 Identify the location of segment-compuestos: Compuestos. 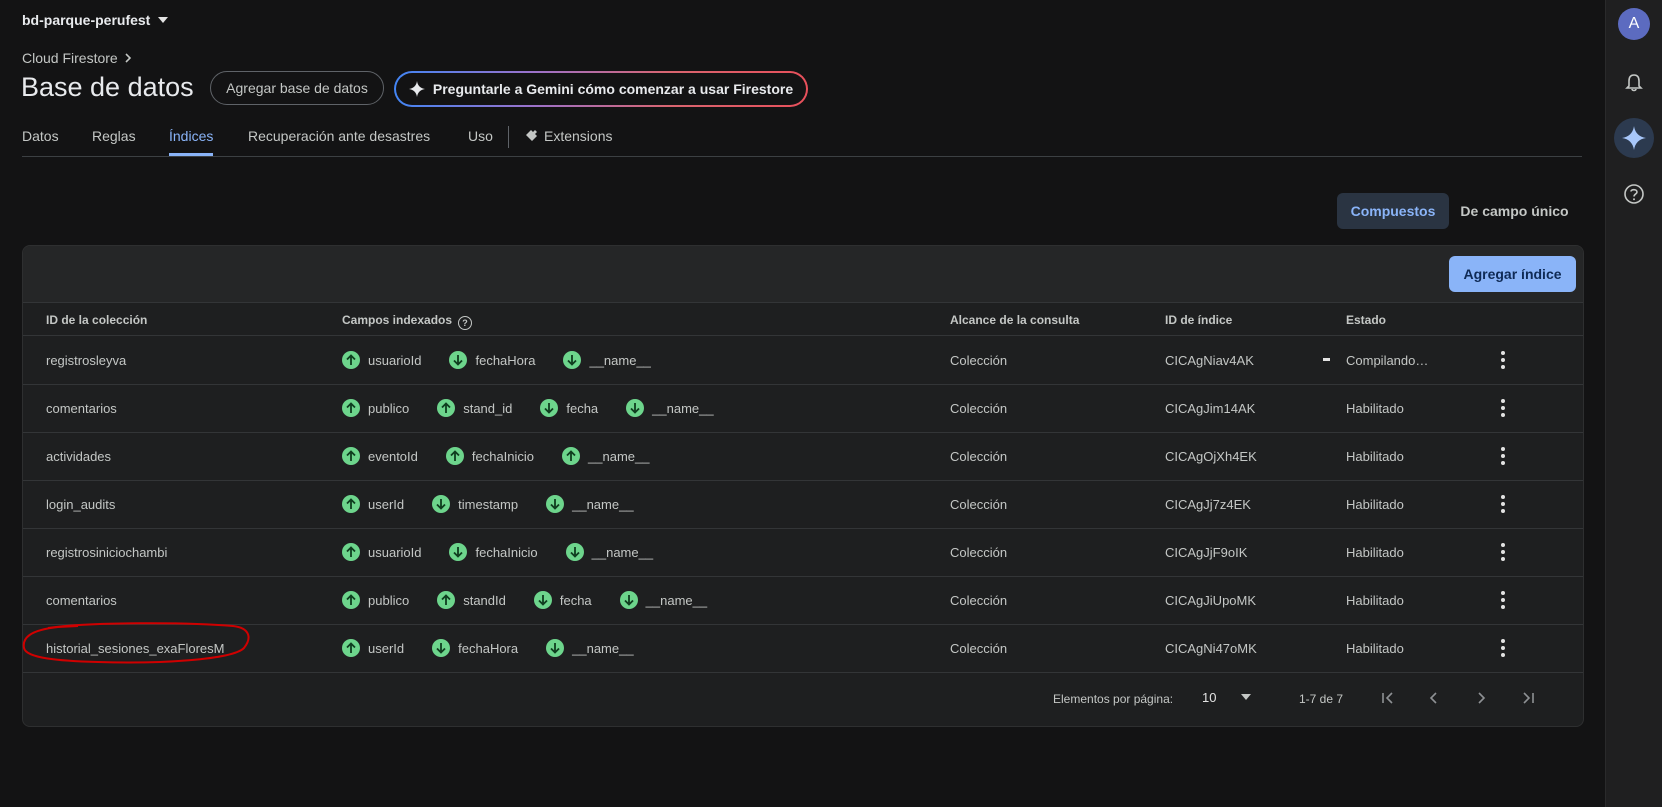
(1393, 211).